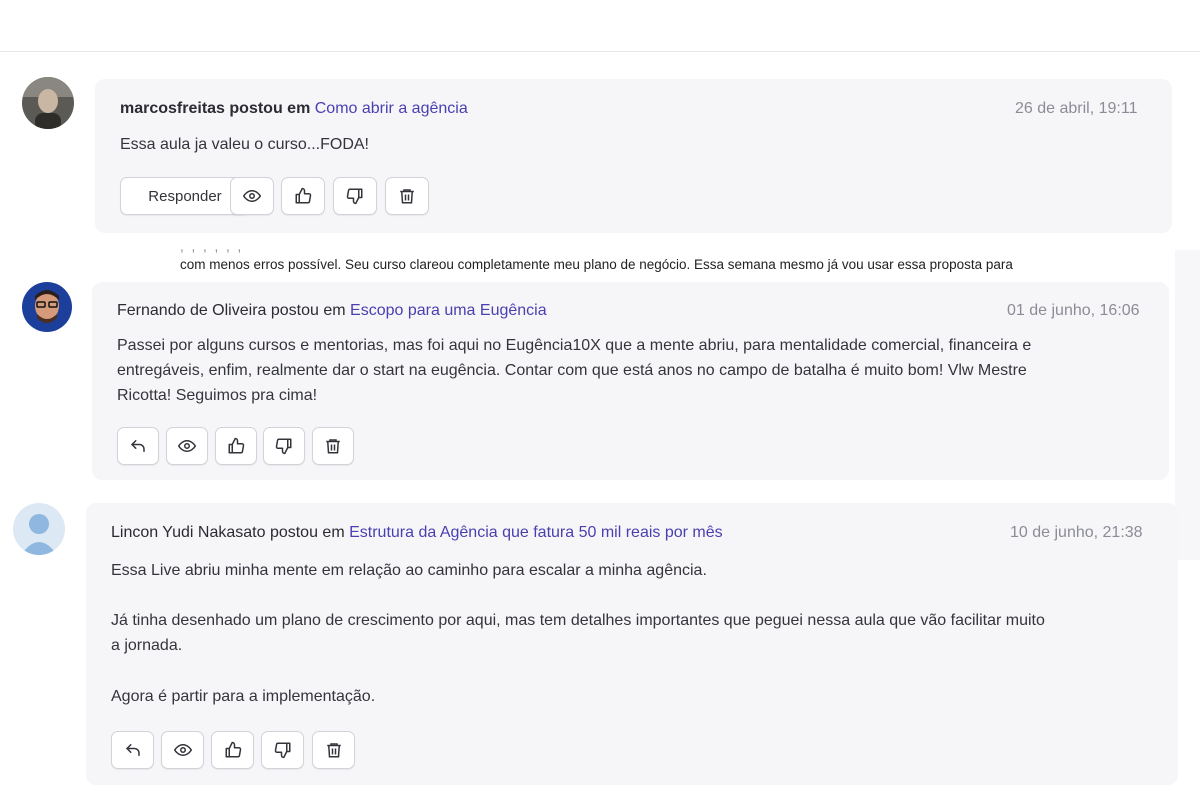 Image resolution: width=1200 pixels, height=800 pixels. Describe the element at coordinates (188, 532) in the screenshot. I see `comment-author: Lincon Yudi Nakasato` at that location.